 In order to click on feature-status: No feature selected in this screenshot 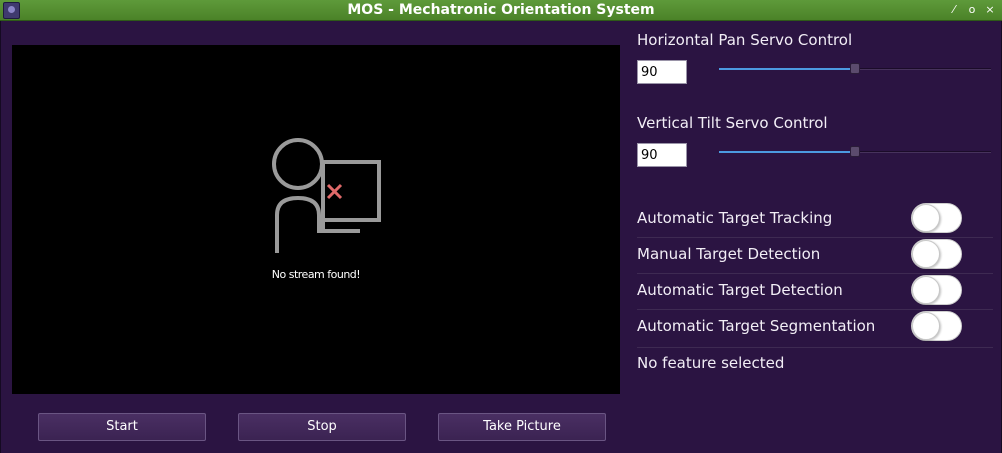, I will do `click(711, 363)`.